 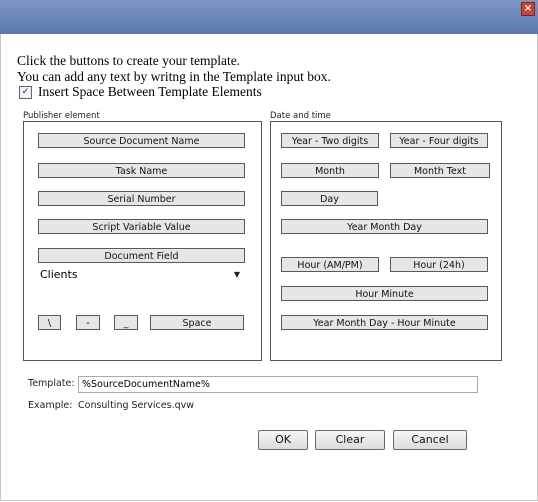 What do you see at coordinates (269, 17) in the screenshot?
I see `dialog-title-bar: ×` at bounding box center [269, 17].